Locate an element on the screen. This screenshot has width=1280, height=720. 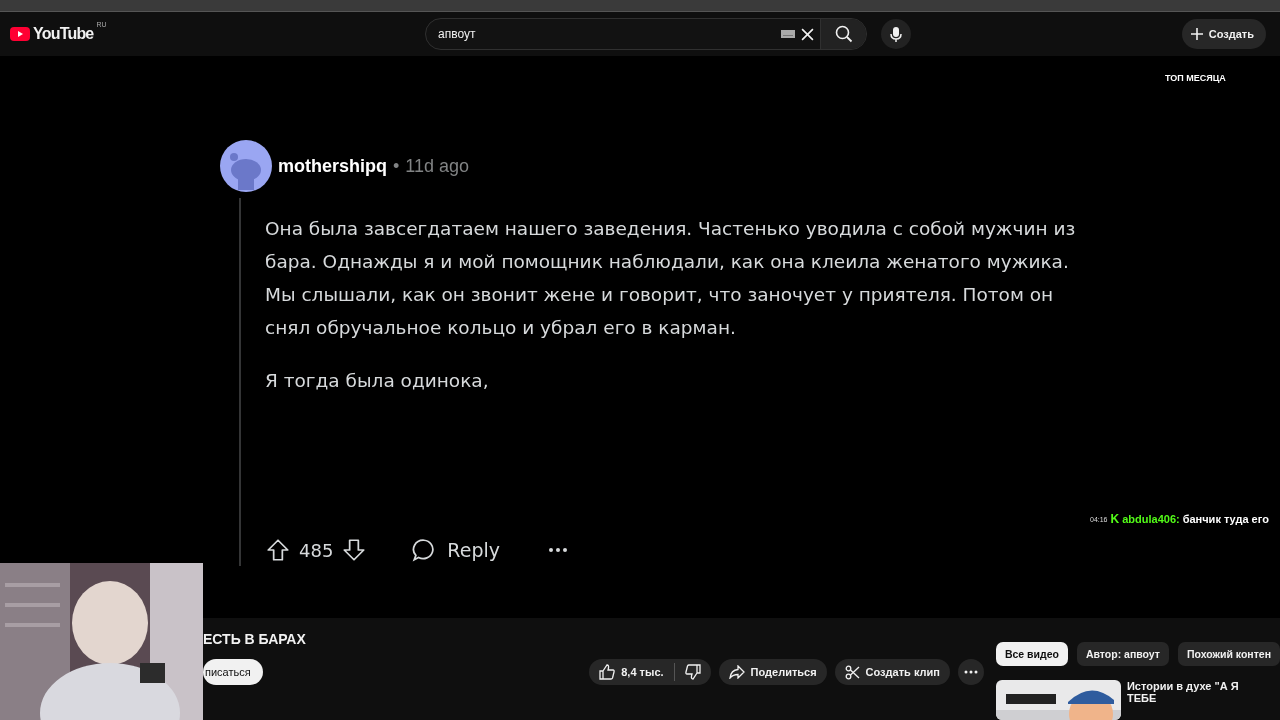
chat-badge-letter: K is located at coordinates (1115, 519).